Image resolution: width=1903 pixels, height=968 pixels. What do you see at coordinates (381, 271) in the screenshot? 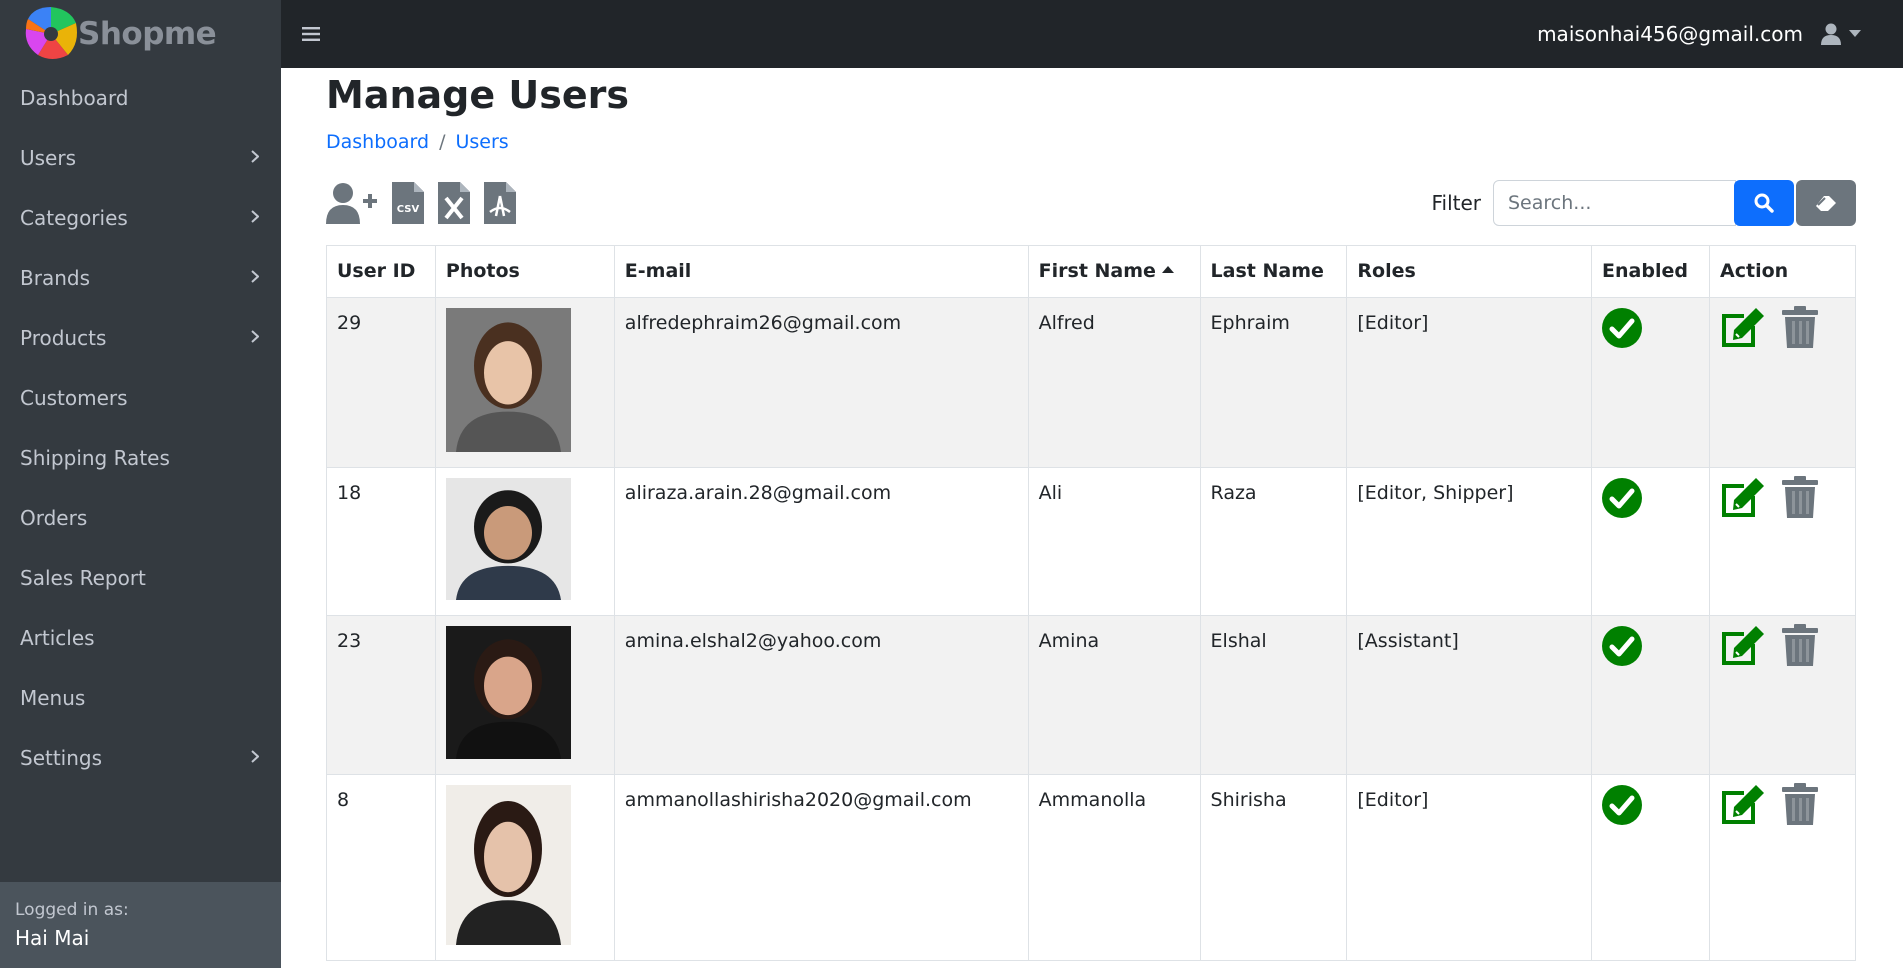
I see `header-user-id: User ID` at bounding box center [381, 271].